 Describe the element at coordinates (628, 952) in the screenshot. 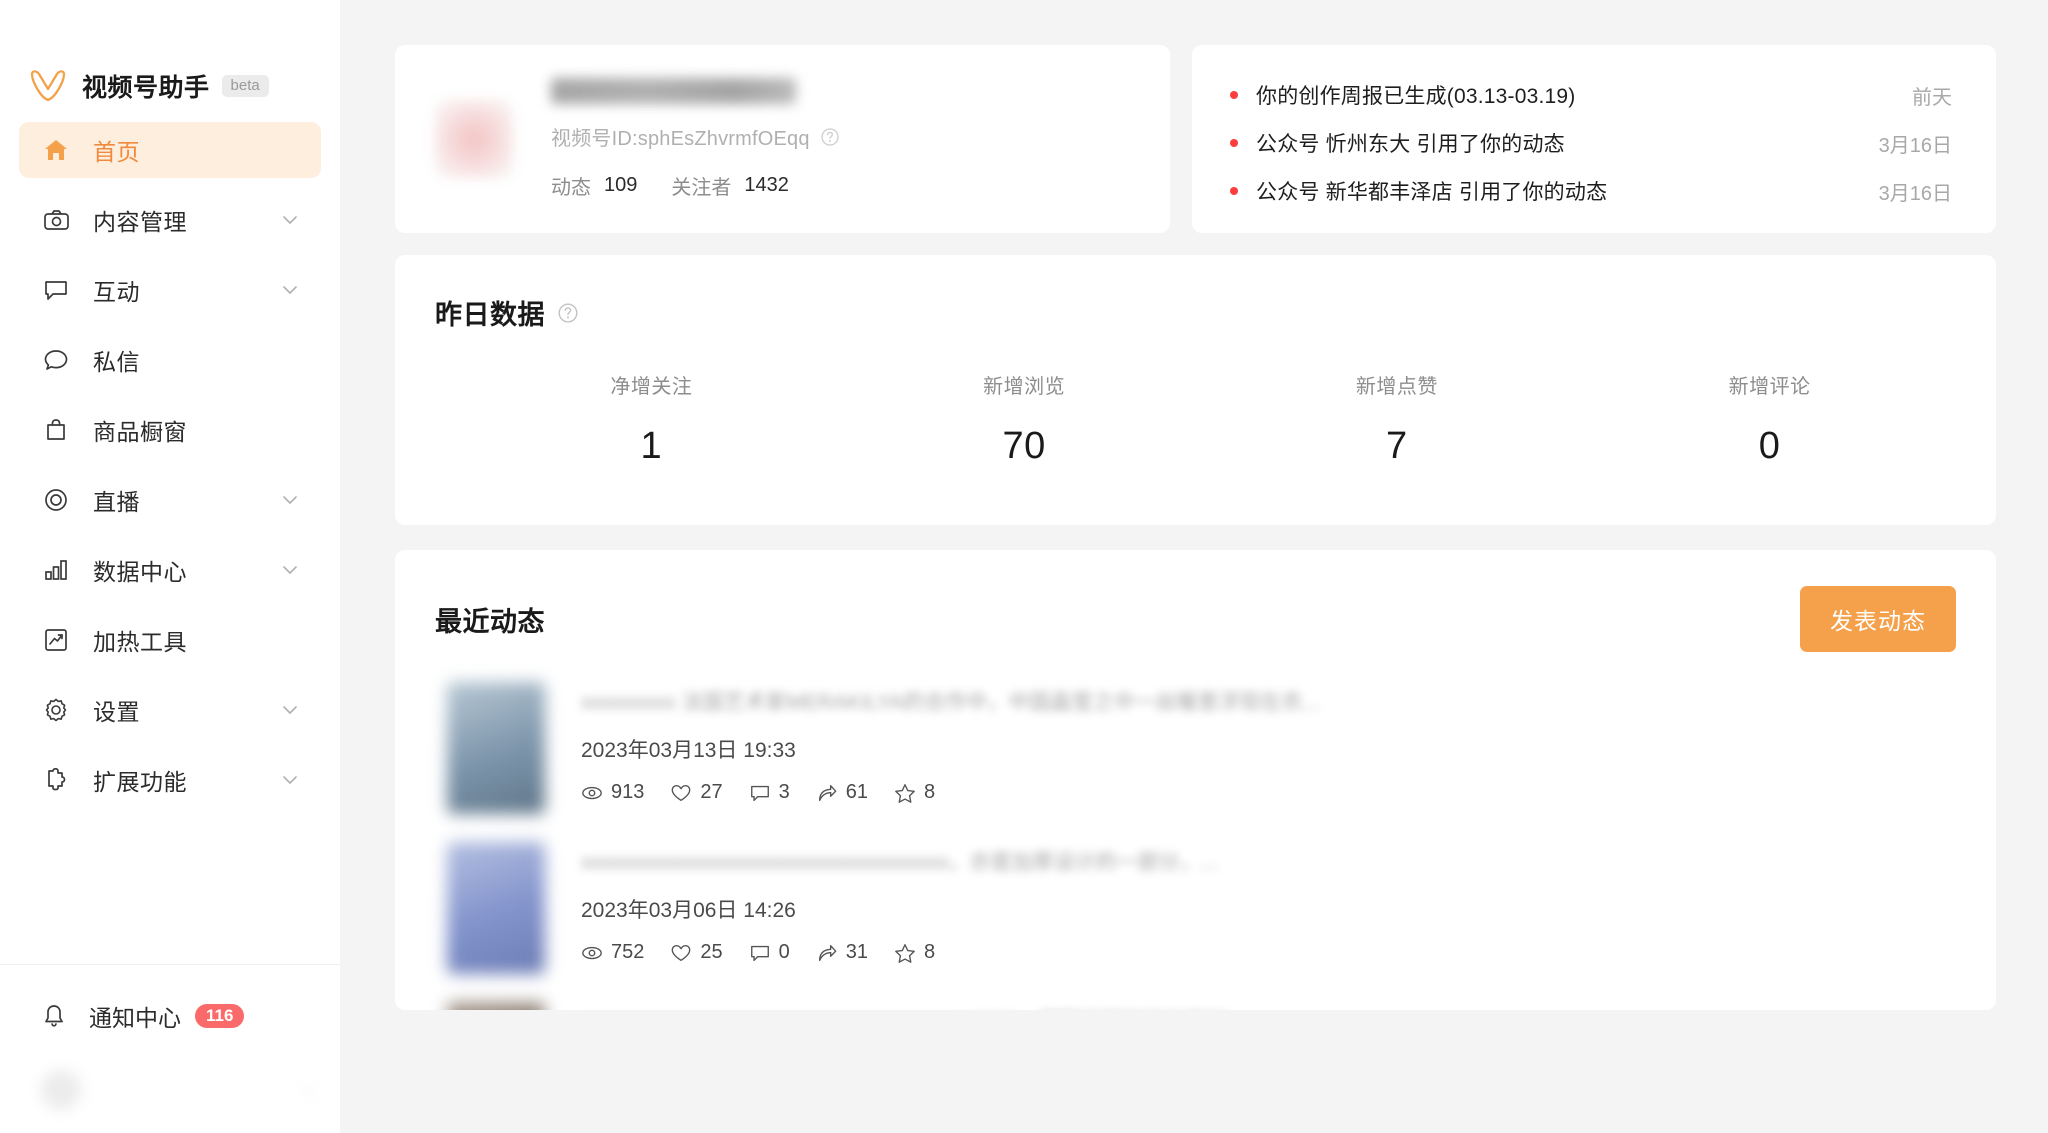

I see `post-views-count: 752` at that location.